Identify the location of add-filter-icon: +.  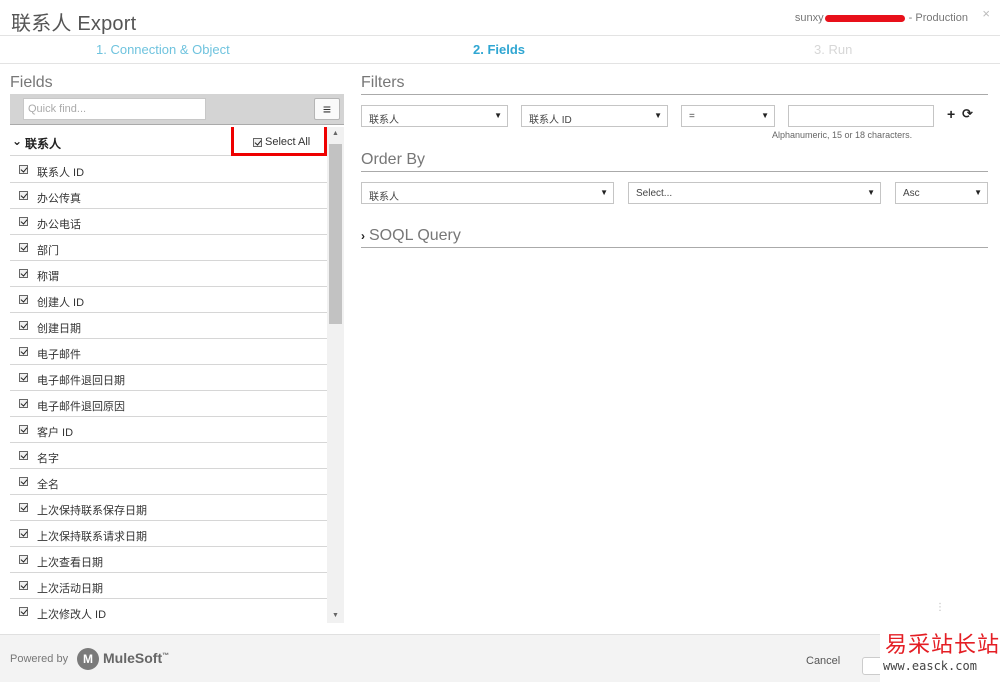
(951, 114).